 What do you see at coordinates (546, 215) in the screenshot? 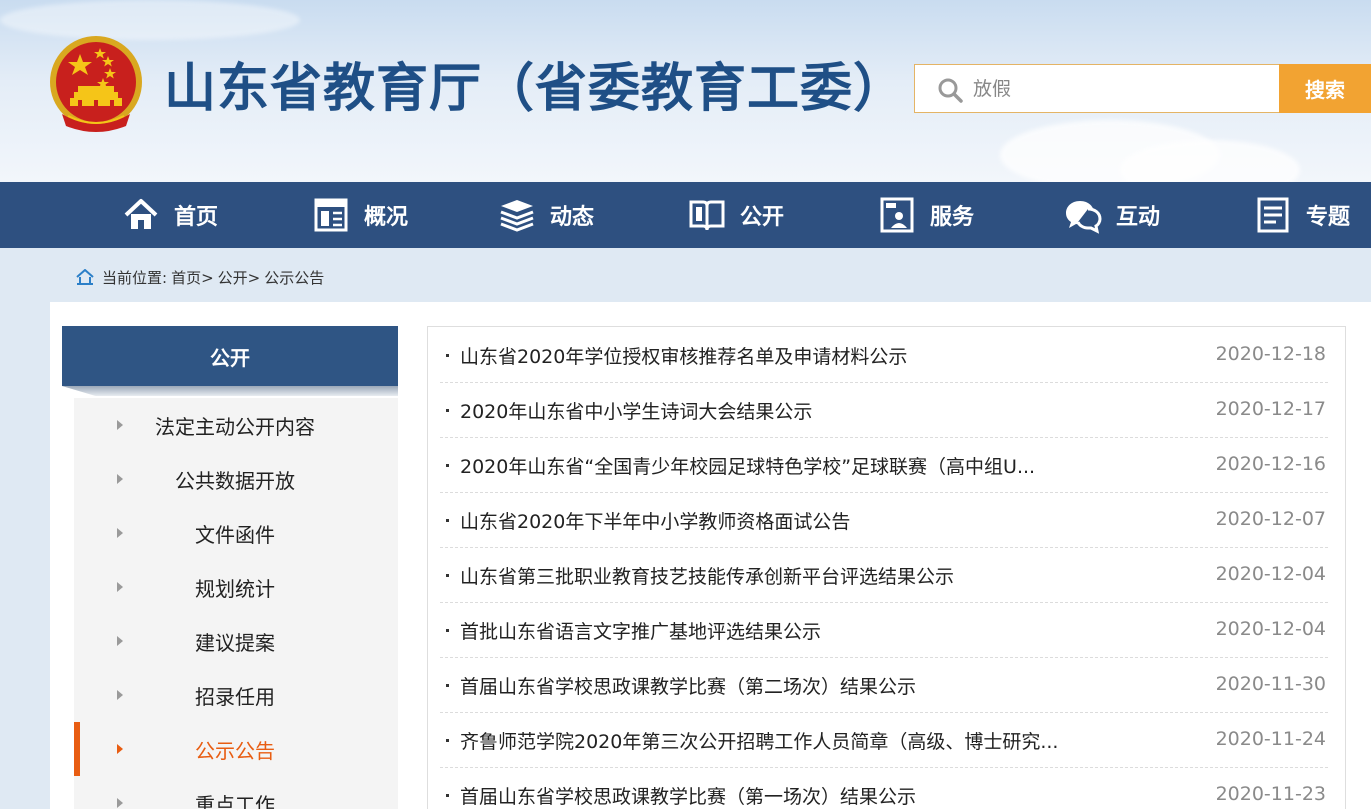
I see `nav-item-news: 动态` at bounding box center [546, 215].